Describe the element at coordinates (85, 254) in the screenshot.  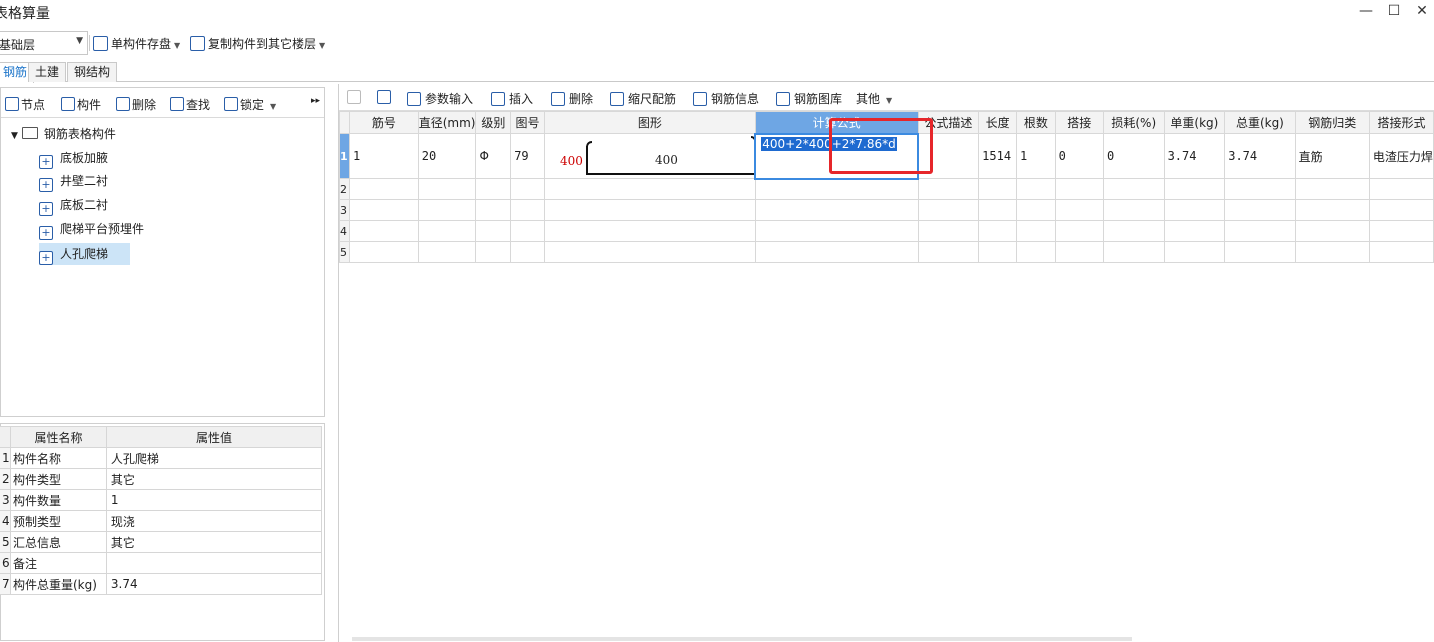
I see `tree-item-selected: + 人孔爬梯` at that location.